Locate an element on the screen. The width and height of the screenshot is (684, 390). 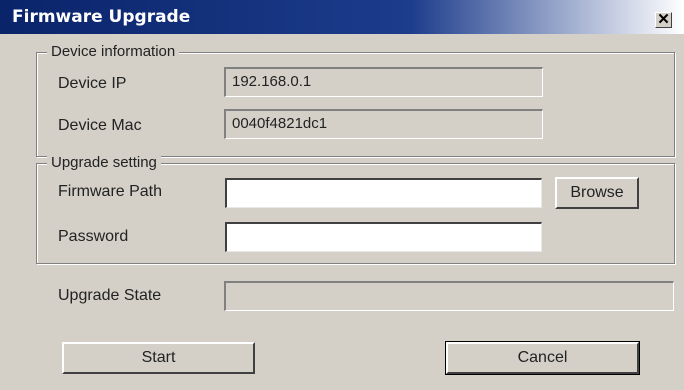
title-bar: Firmware Upgrade ✕ is located at coordinates (342, 17).